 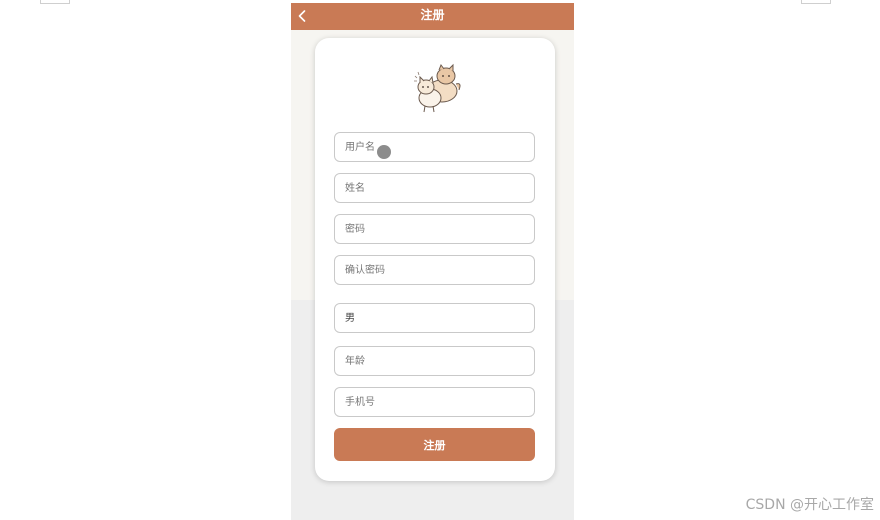 What do you see at coordinates (434, 188) in the screenshot?
I see `name-input` at bounding box center [434, 188].